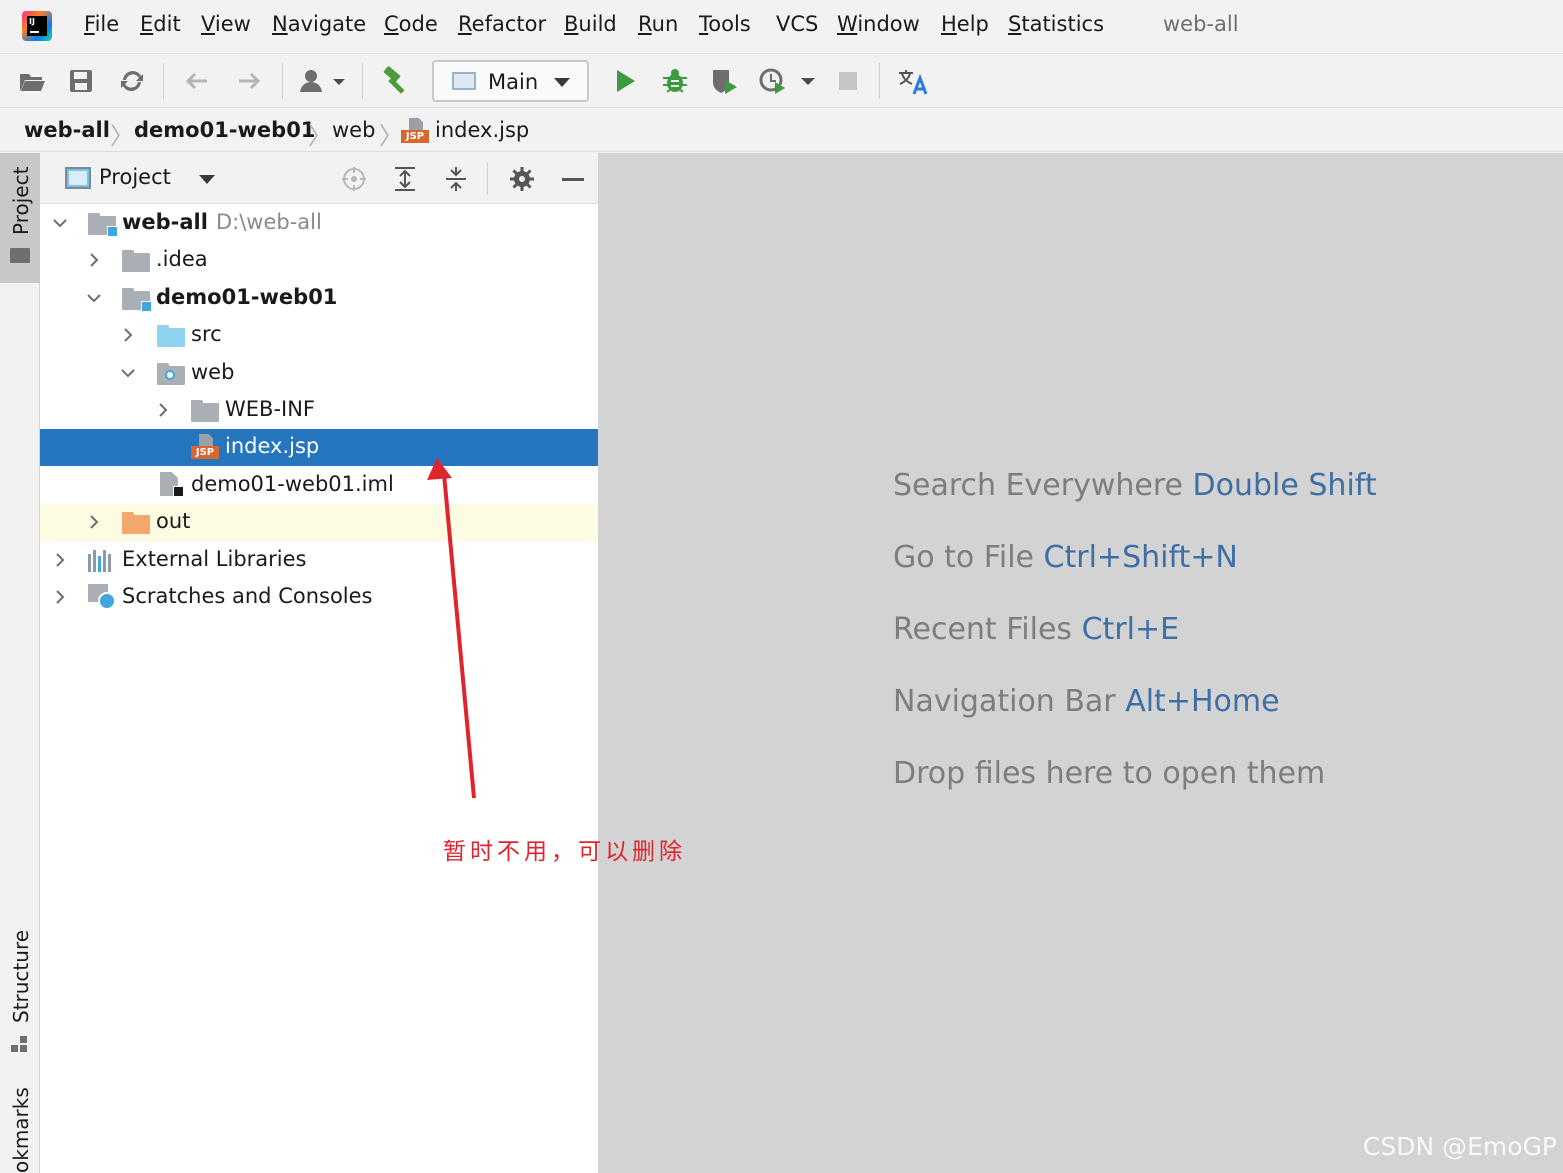 The image size is (1563, 1173). I want to click on forward-icon, so click(249, 81).